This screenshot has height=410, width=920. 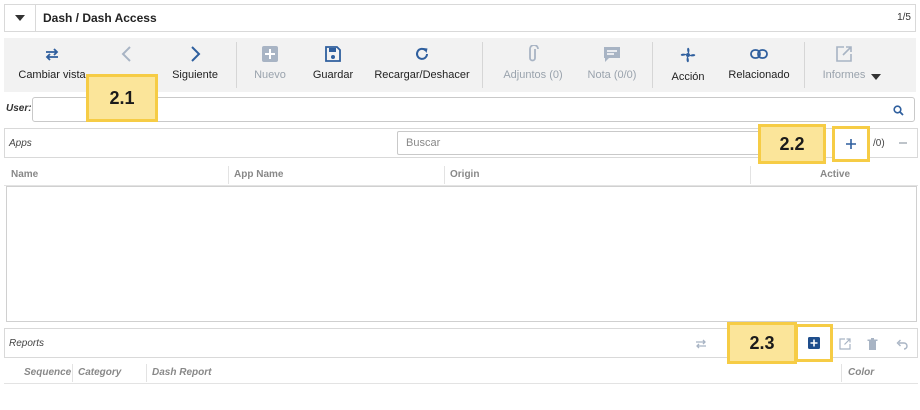 I want to click on reports-open-button, so click(x=845, y=344).